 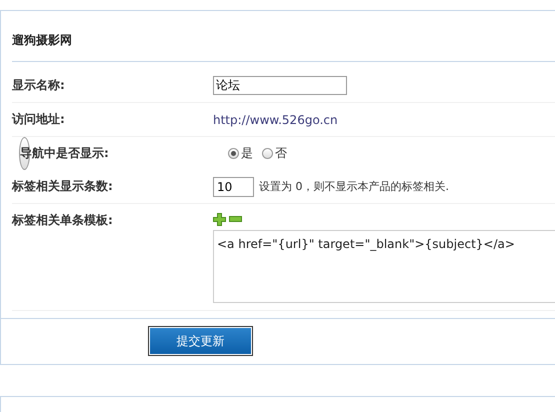 What do you see at coordinates (384, 266) in the screenshot?
I see `template-field: <a href="{url}" target="_blank">{subject}</a>` at bounding box center [384, 266].